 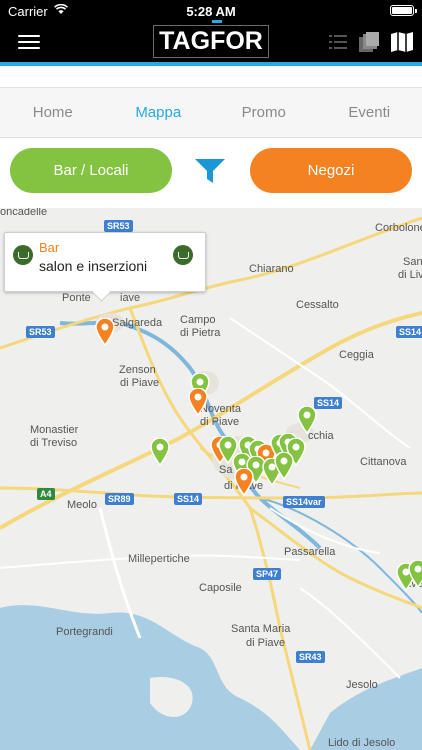 What do you see at coordinates (200, 333) in the screenshot?
I see `map-place-label: di Pietra` at bounding box center [200, 333].